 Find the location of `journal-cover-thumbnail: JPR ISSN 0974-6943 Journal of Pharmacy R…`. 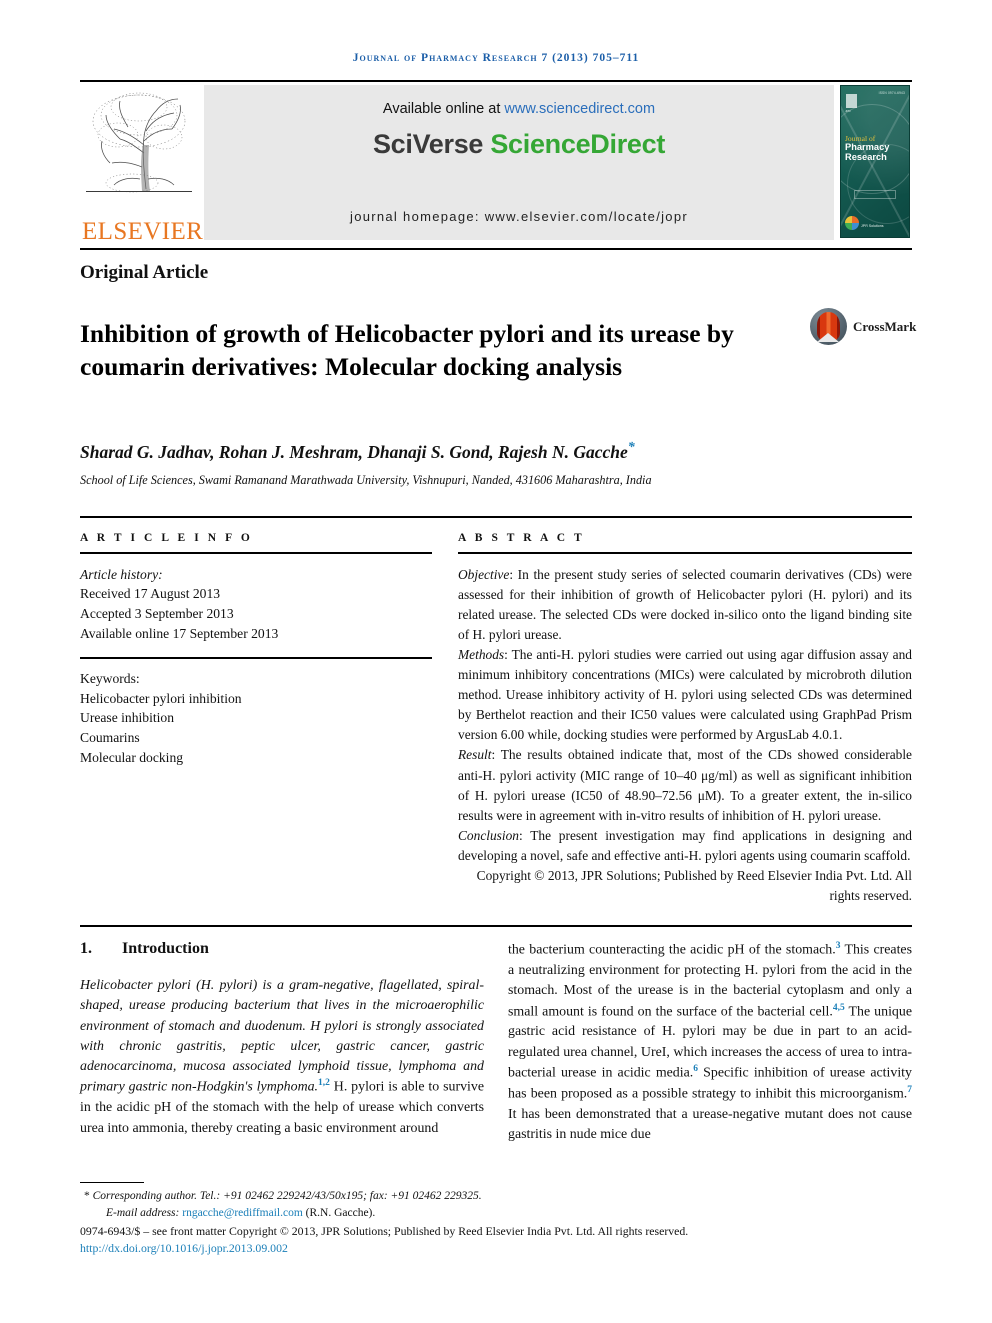

journal-cover-thumbnail: JPR ISSN 0974-6943 Journal of Pharmacy R… is located at coordinates (876, 162).